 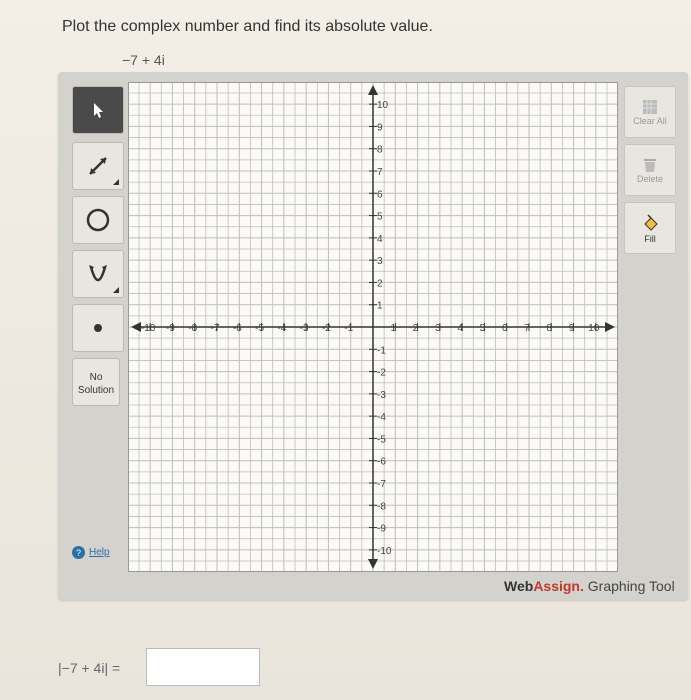 What do you see at coordinates (438, 328) in the screenshot?
I see `x-tick-label: 3` at bounding box center [438, 328].